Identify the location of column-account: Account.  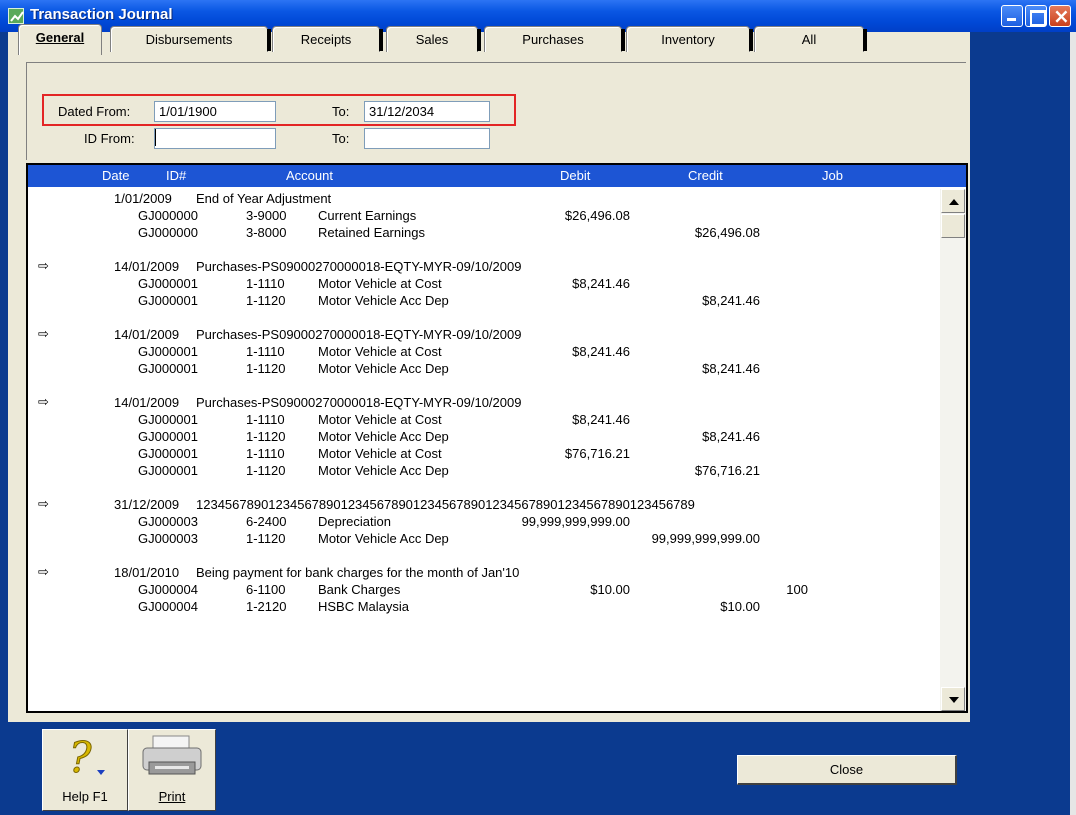
(309, 175).